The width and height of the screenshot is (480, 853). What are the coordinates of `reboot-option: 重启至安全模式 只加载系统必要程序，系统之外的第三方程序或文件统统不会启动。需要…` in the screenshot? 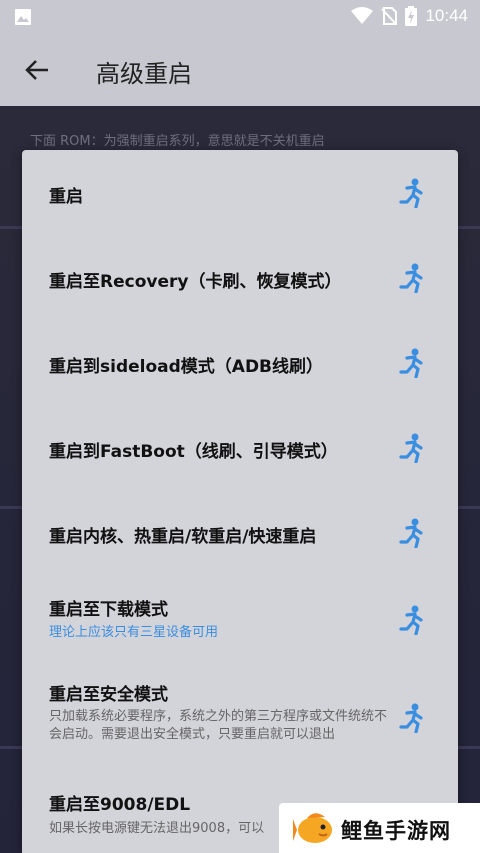 It's located at (240, 722).